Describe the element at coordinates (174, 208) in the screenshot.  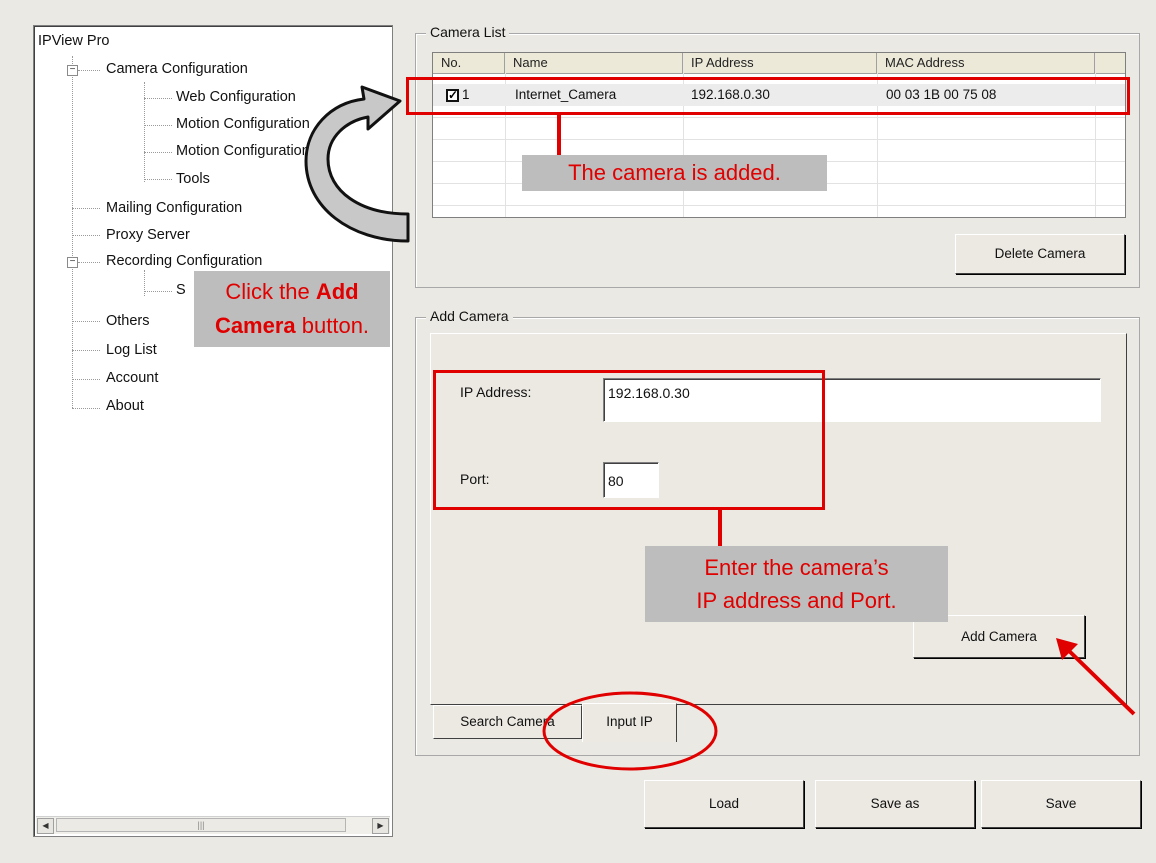
I see `tree-item-mailing-configuration: Mailing Configuration` at that location.